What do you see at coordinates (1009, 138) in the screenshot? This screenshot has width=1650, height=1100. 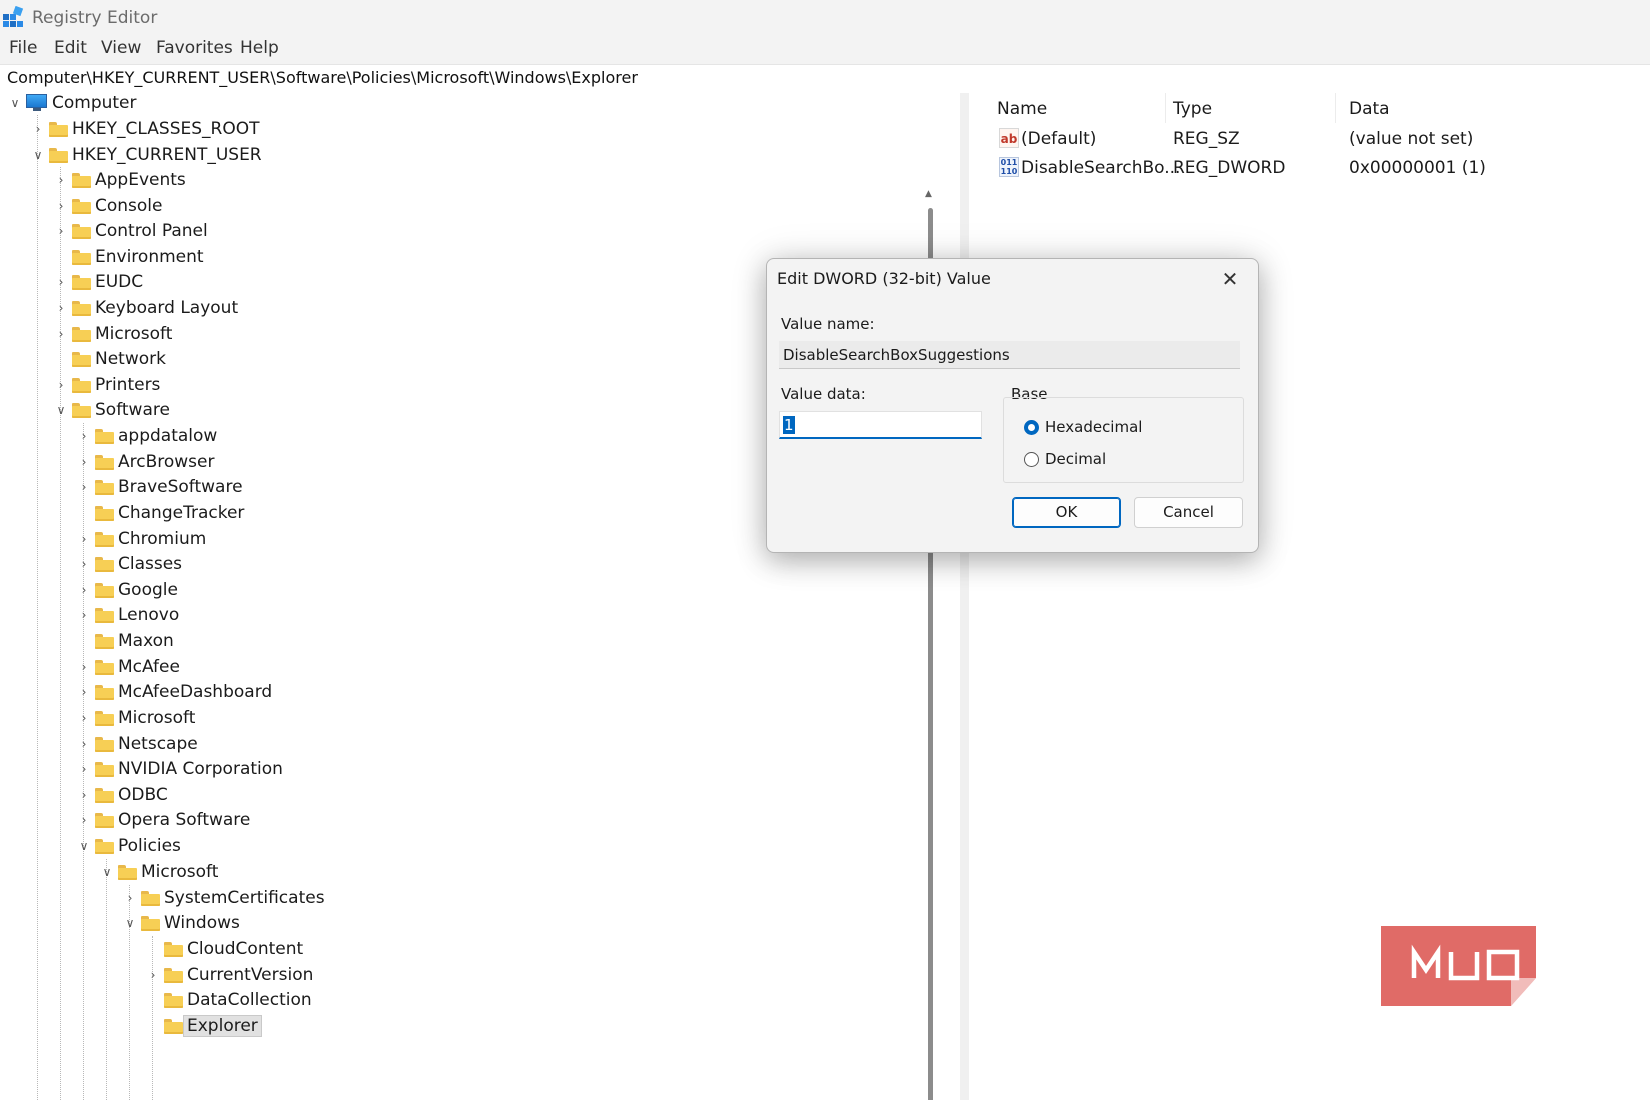 I see `string-value-icon: ab` at bounding box center [1009, 138].